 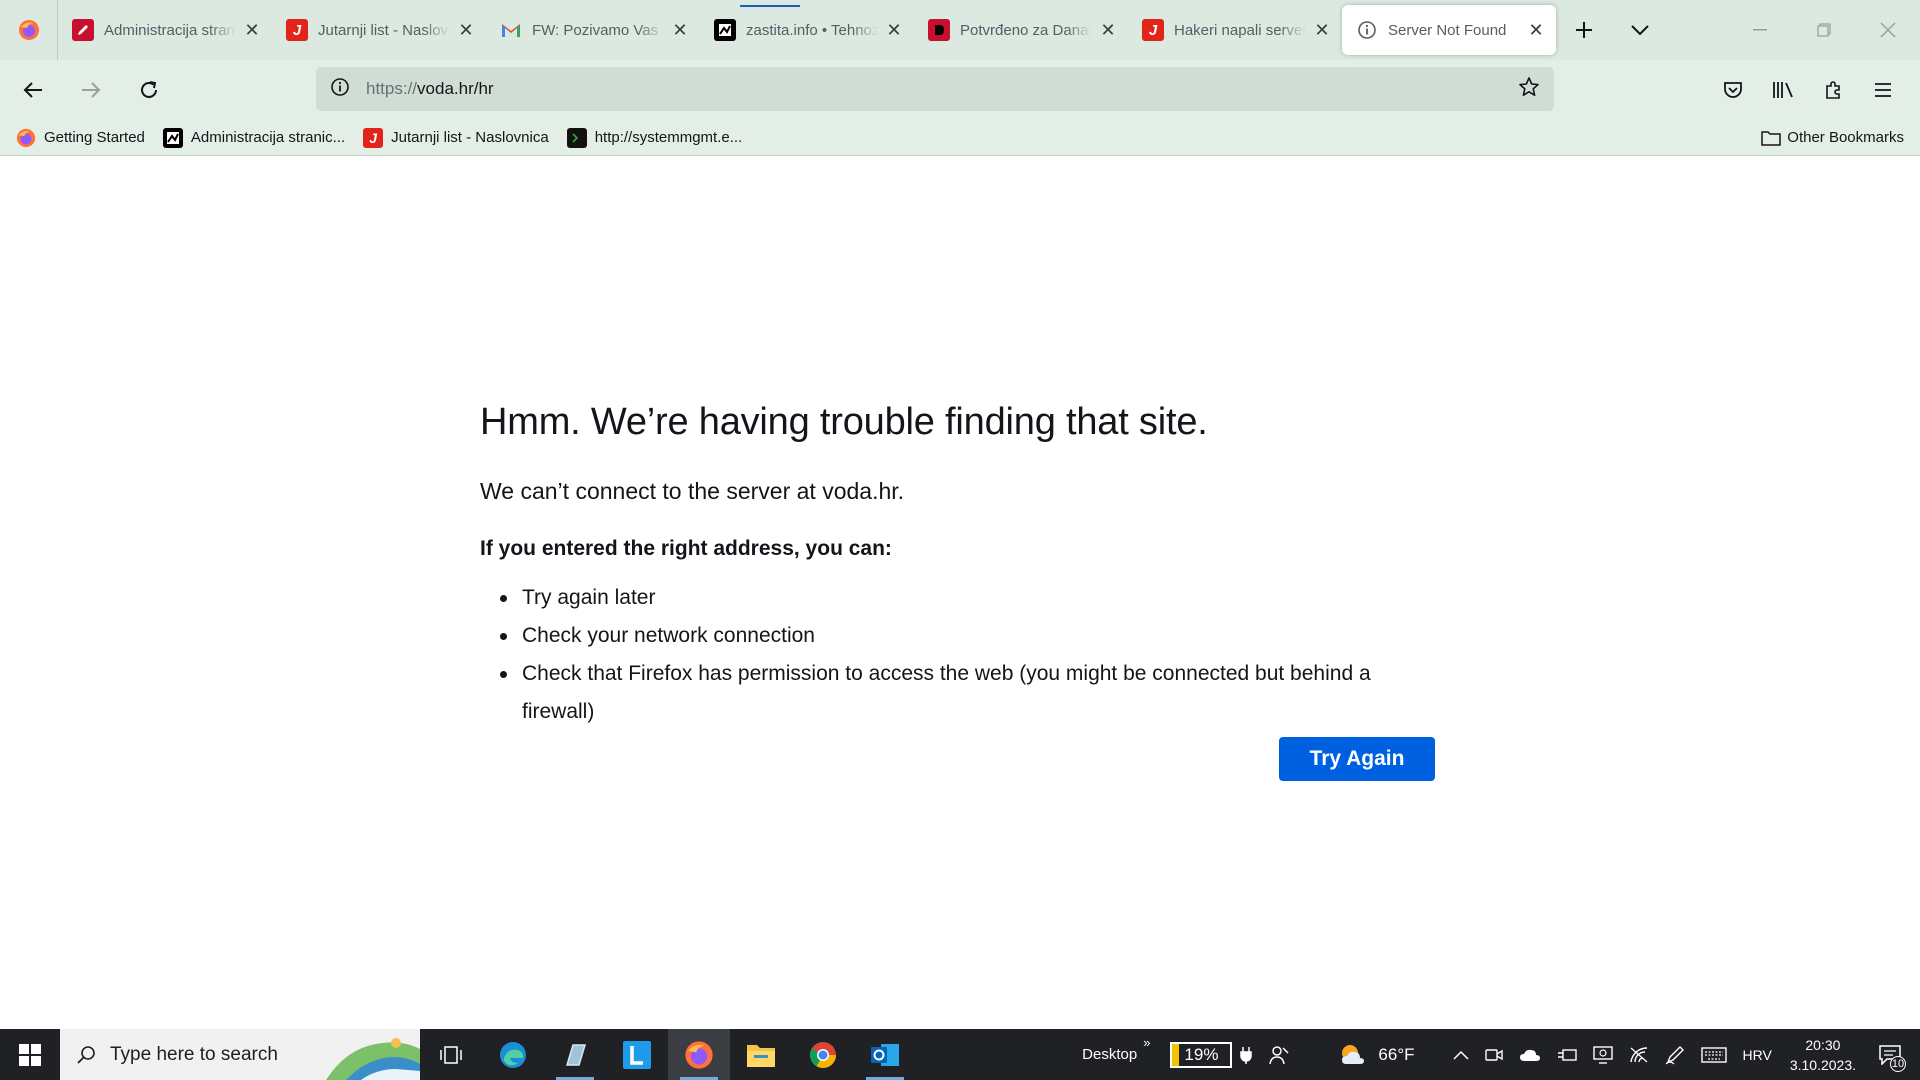 I want to click on restore-button, so click(x=1824, y=30).